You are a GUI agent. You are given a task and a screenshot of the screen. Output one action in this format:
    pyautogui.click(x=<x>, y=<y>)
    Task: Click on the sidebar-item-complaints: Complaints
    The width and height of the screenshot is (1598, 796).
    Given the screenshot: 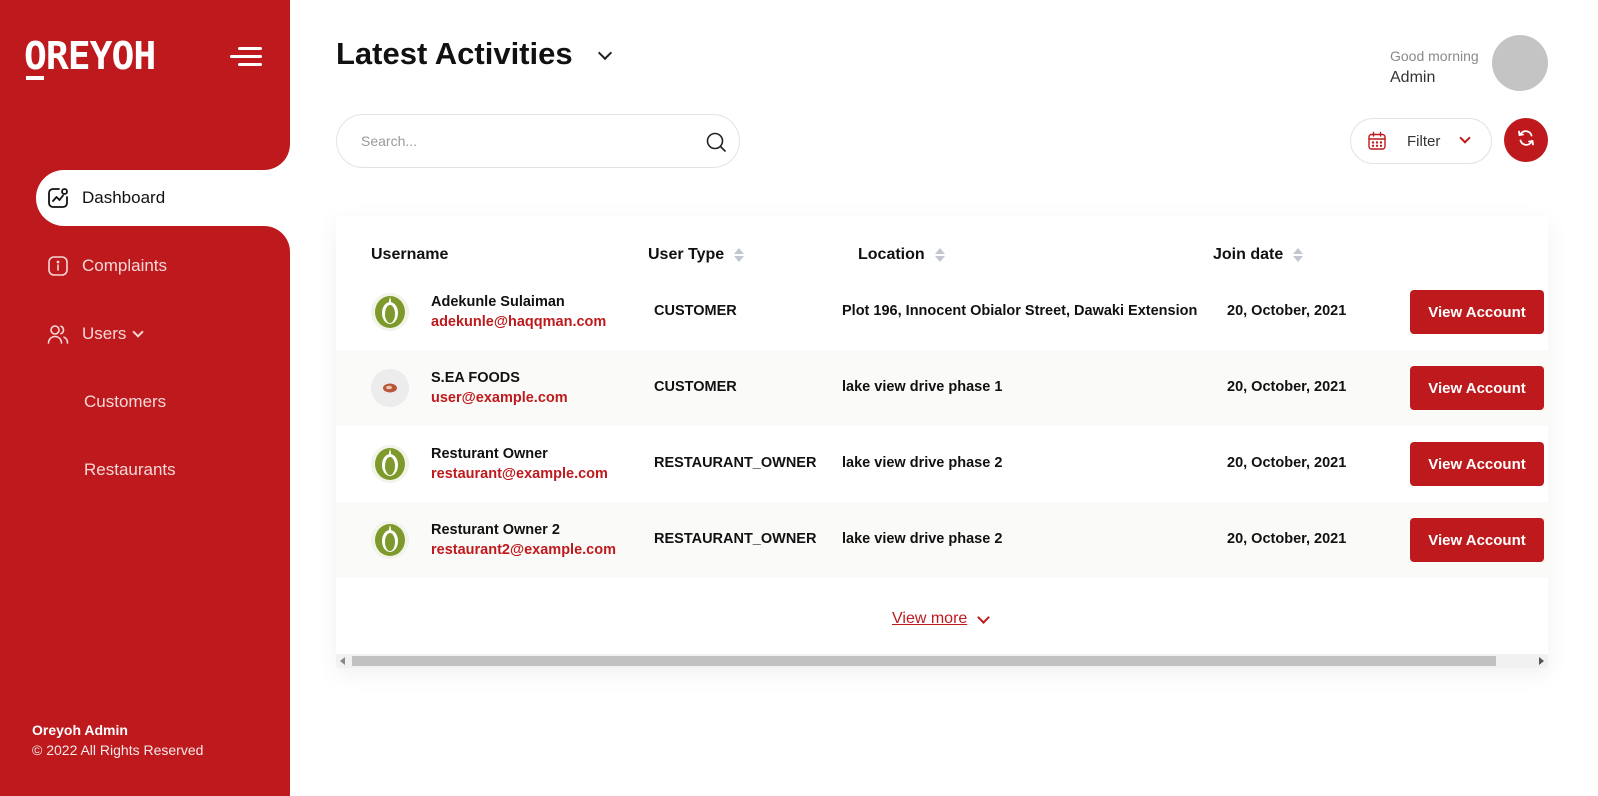 What is the action you would take?
    pyautogui.click(x=163, y=266)
    